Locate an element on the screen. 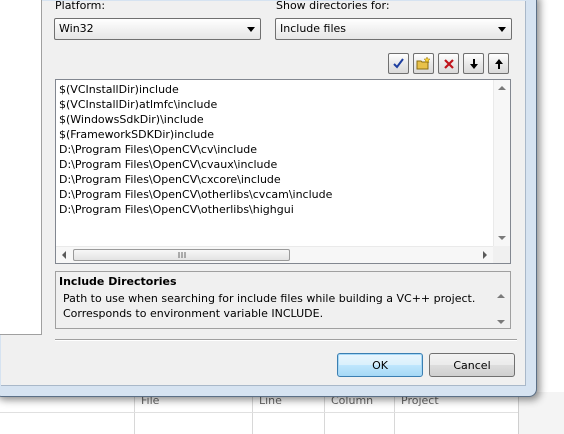 Image resolution: width=564 pixels, height=434 pixels. checkmark-icon is located at coordinates (398, 63).